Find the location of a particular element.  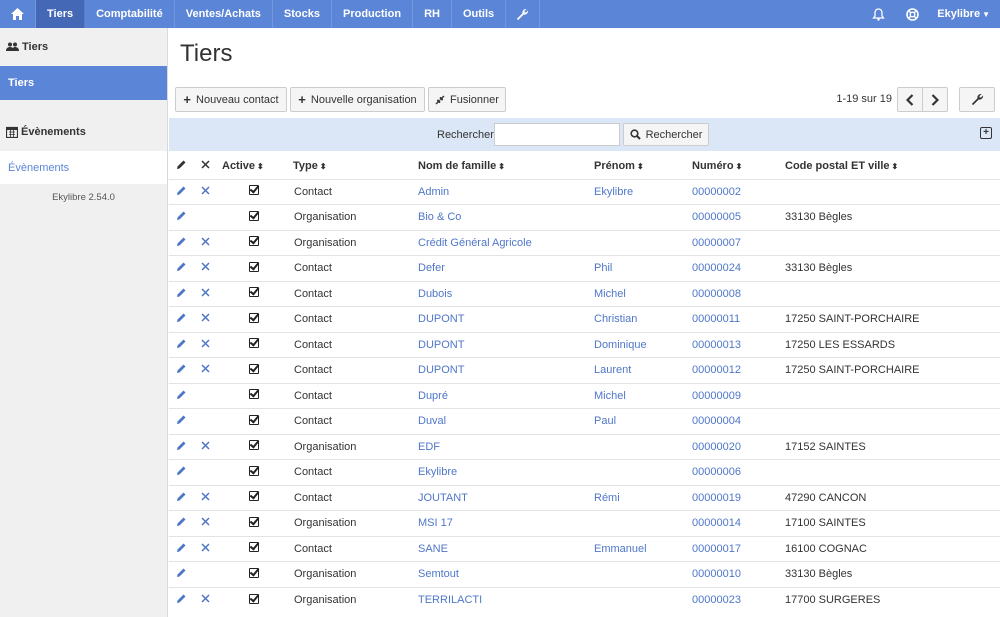

numero-link: 00000007 is located at coordinates (736, 242).